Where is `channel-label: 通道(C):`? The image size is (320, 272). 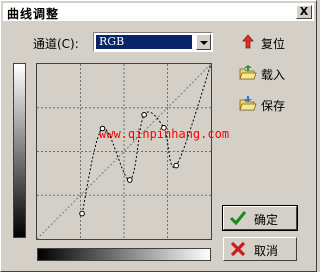 channel-label: 通道(C): is located at coordinates (56, 44).